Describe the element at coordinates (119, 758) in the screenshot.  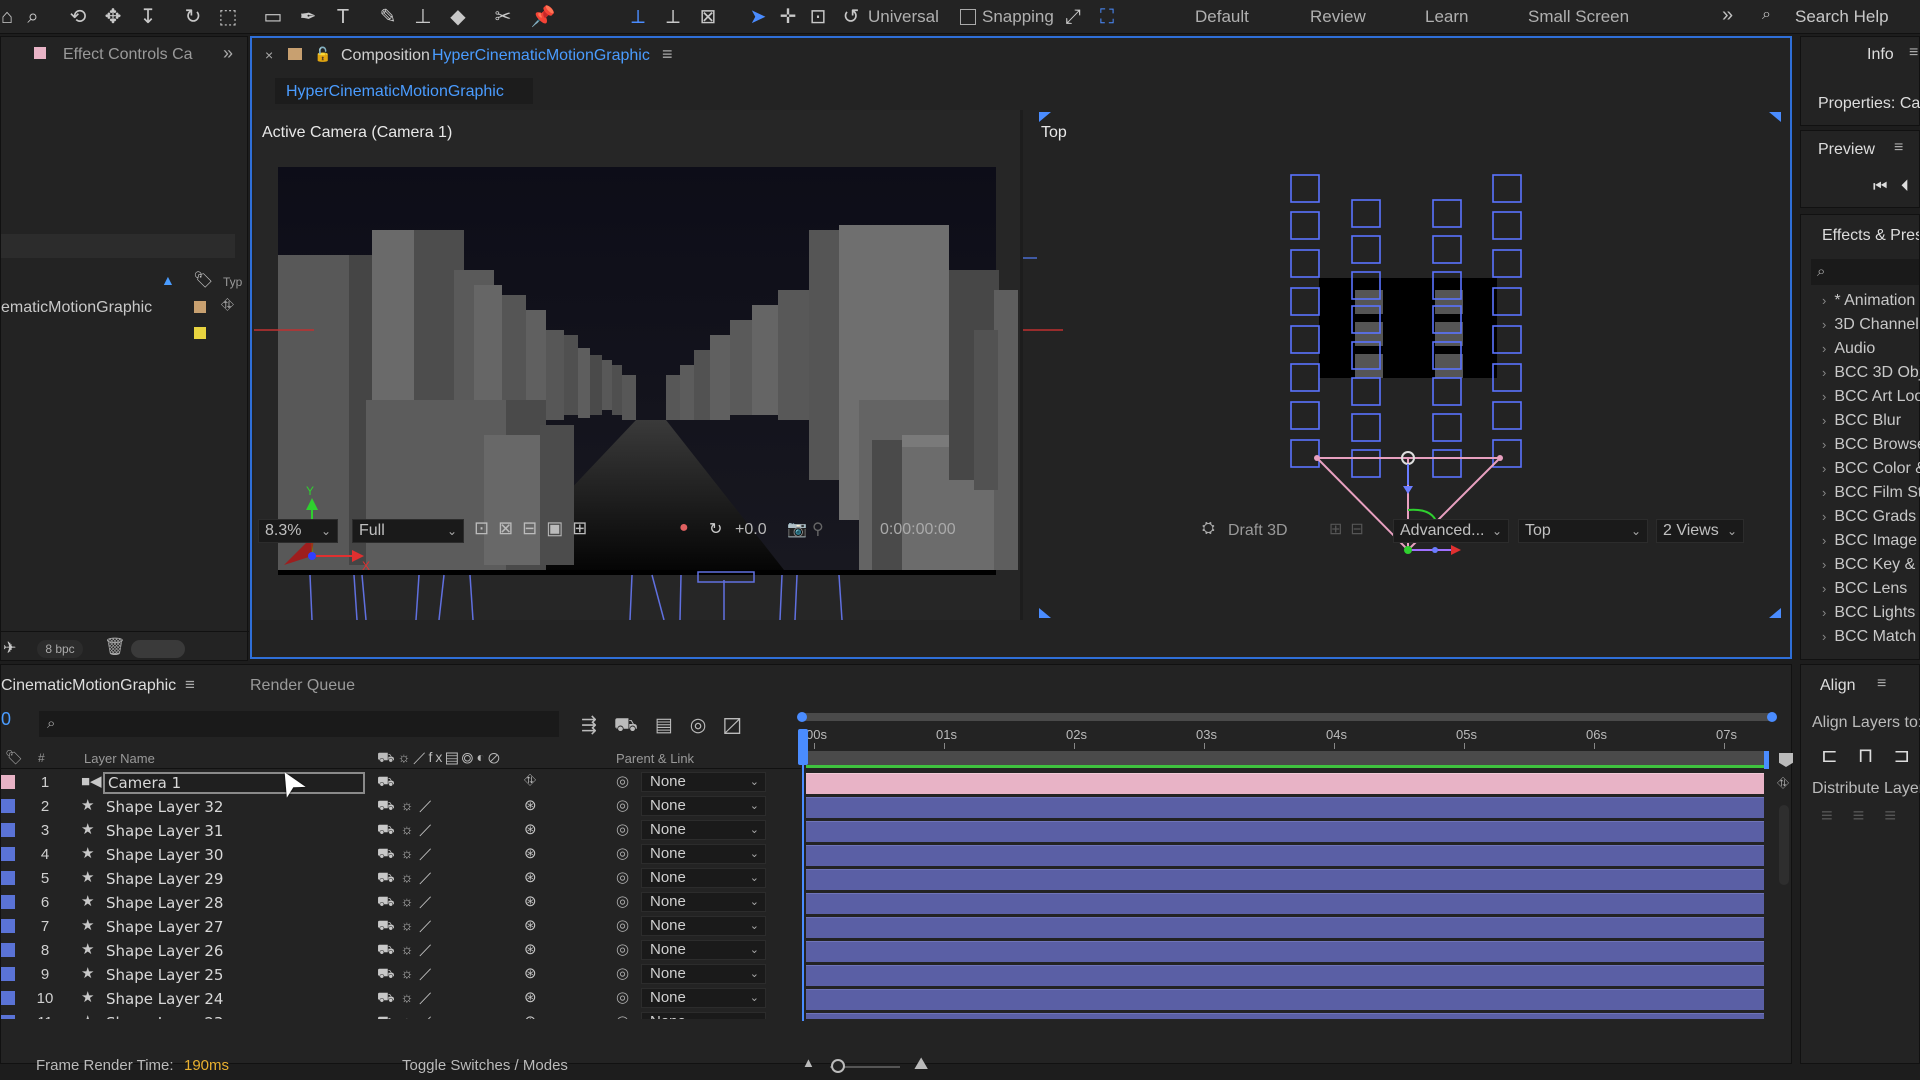
I see `layer-name-header: Layer Name` at that location.